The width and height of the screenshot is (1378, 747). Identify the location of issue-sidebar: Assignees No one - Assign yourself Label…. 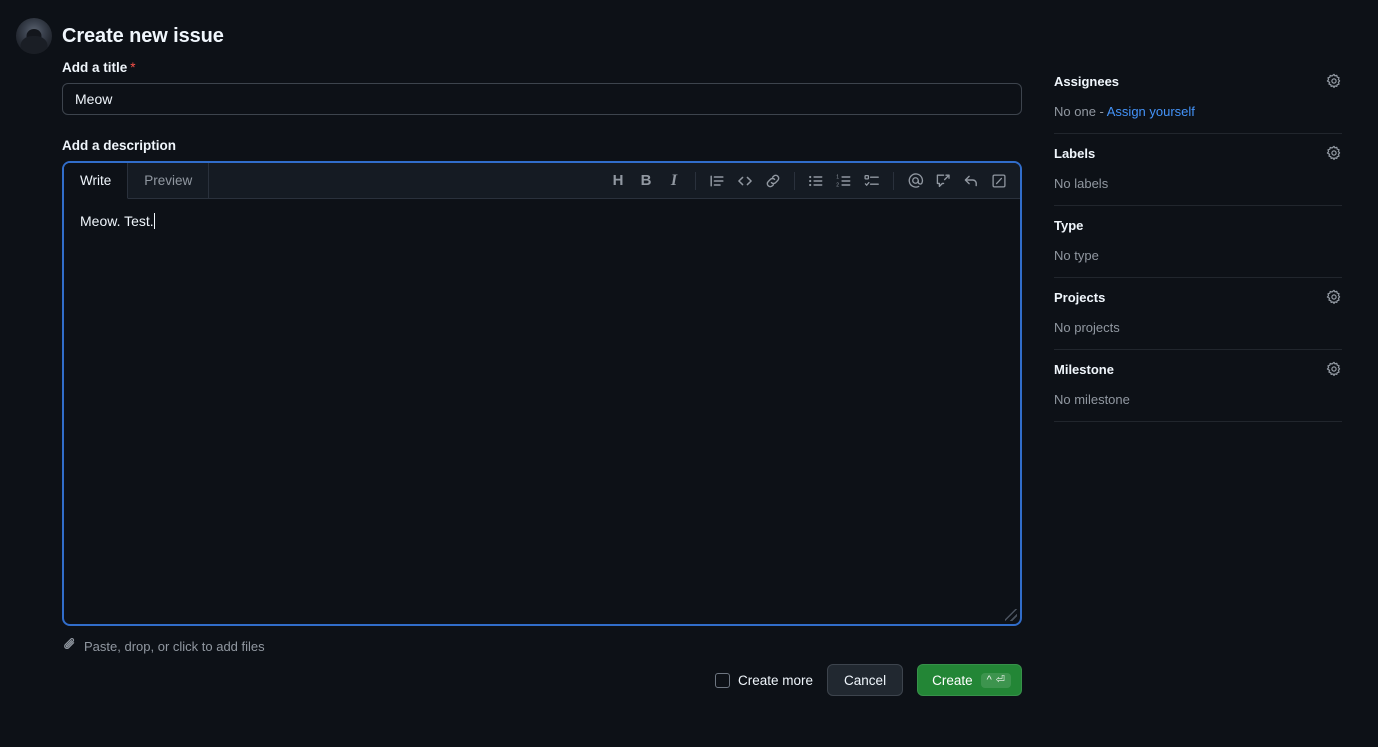
(1198, 242).